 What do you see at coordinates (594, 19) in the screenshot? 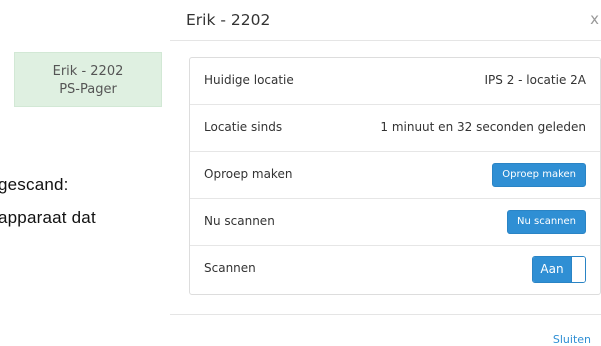
I see `close-icon: x` at bounding box center [594, 19].